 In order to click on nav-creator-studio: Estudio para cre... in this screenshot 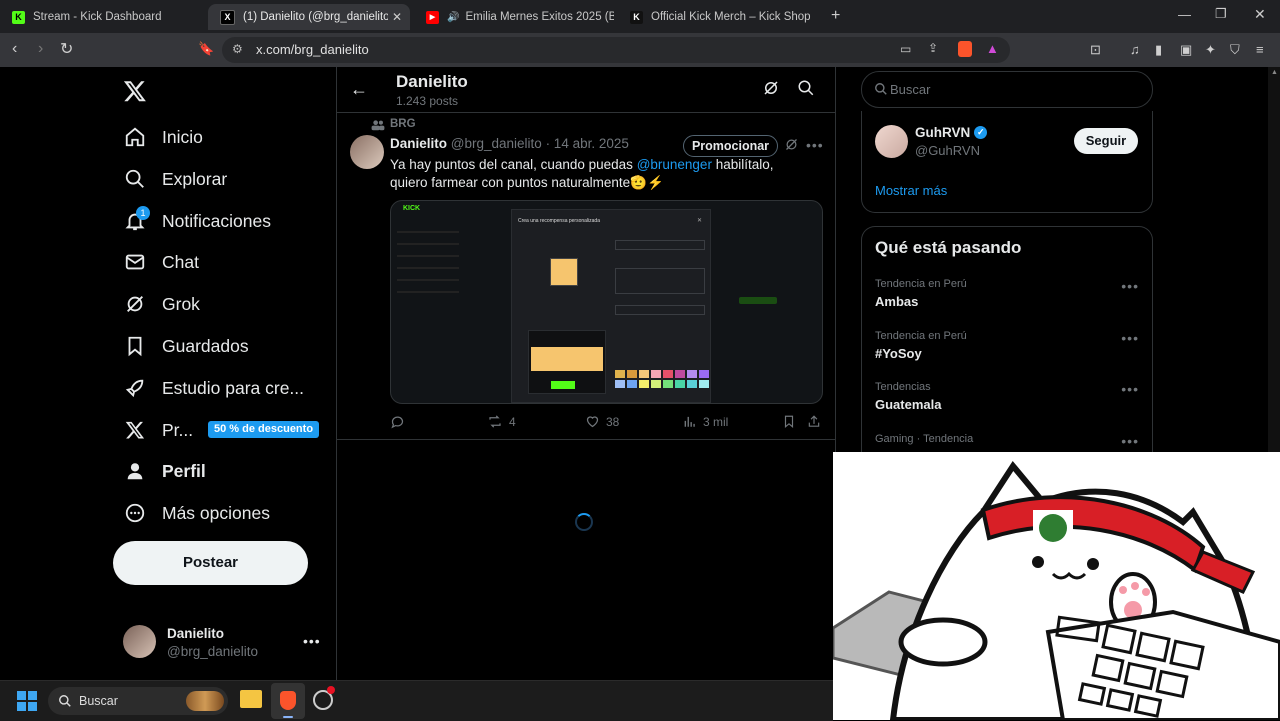, I will do `click(213, 388)`.